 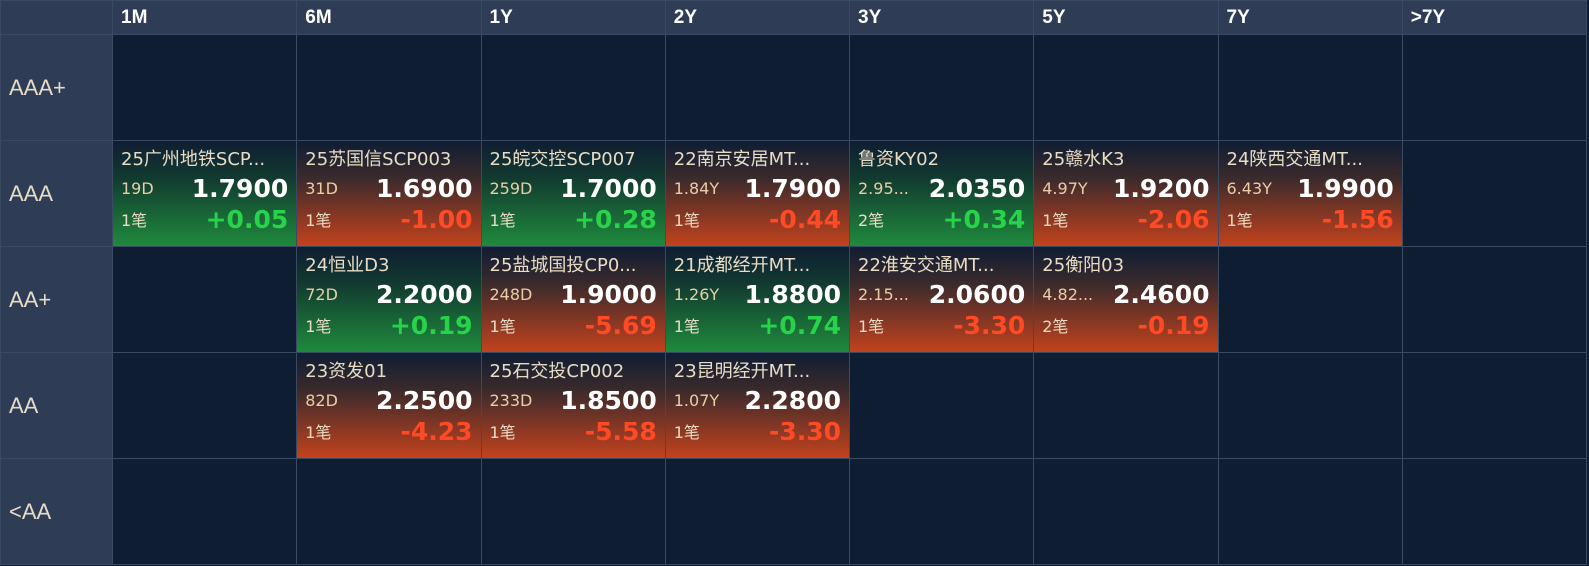 What do you see at coordinates (1083, 265) in the screenshot?
I see `bond-name: 25衡阳03` at bounding box center [1083, 265].